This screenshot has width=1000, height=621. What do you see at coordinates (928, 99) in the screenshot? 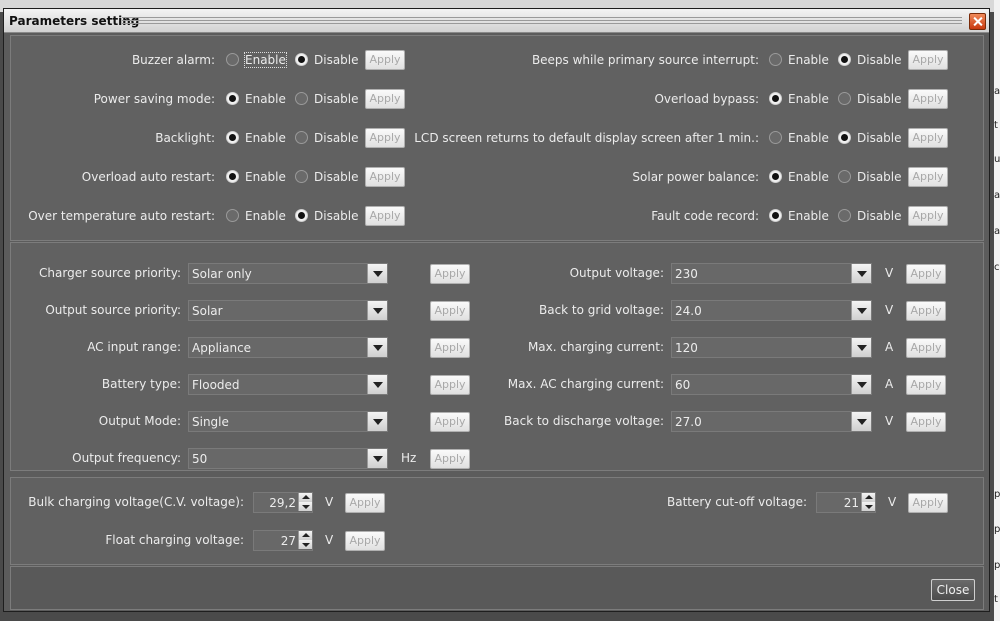
I see `overload-bypass-apply-button: Apply` at bounding box center [928, 99].